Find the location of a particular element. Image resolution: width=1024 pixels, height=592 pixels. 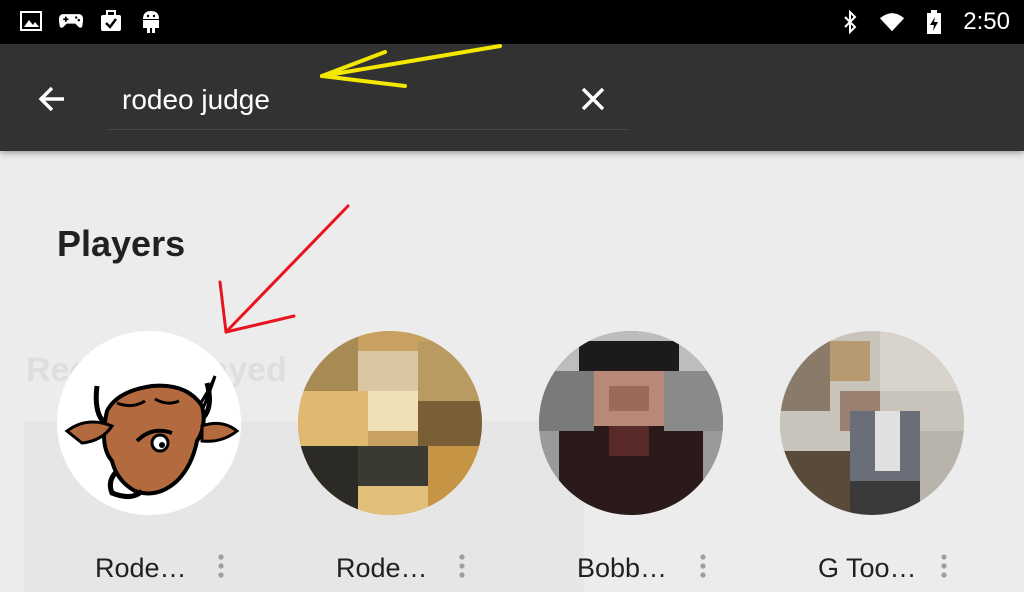

section-title: Players is located at coordinates (121, 243).